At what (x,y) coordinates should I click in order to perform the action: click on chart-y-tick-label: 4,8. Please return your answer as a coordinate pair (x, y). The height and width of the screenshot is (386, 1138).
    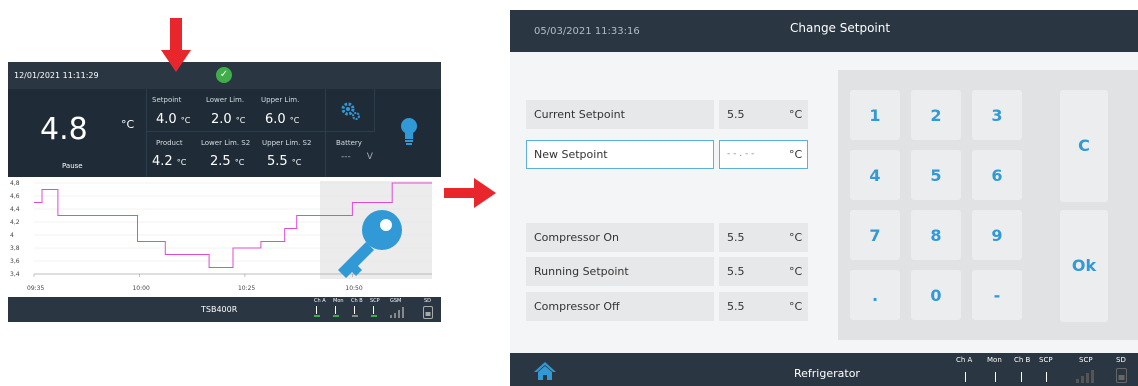
    Looking at the image, I should click on (15, 183).